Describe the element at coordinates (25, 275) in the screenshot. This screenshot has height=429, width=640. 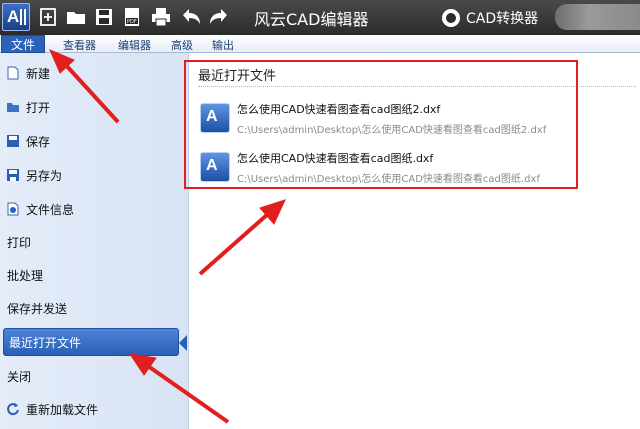
I see `sidebar-item-label: 批处理` at that location.